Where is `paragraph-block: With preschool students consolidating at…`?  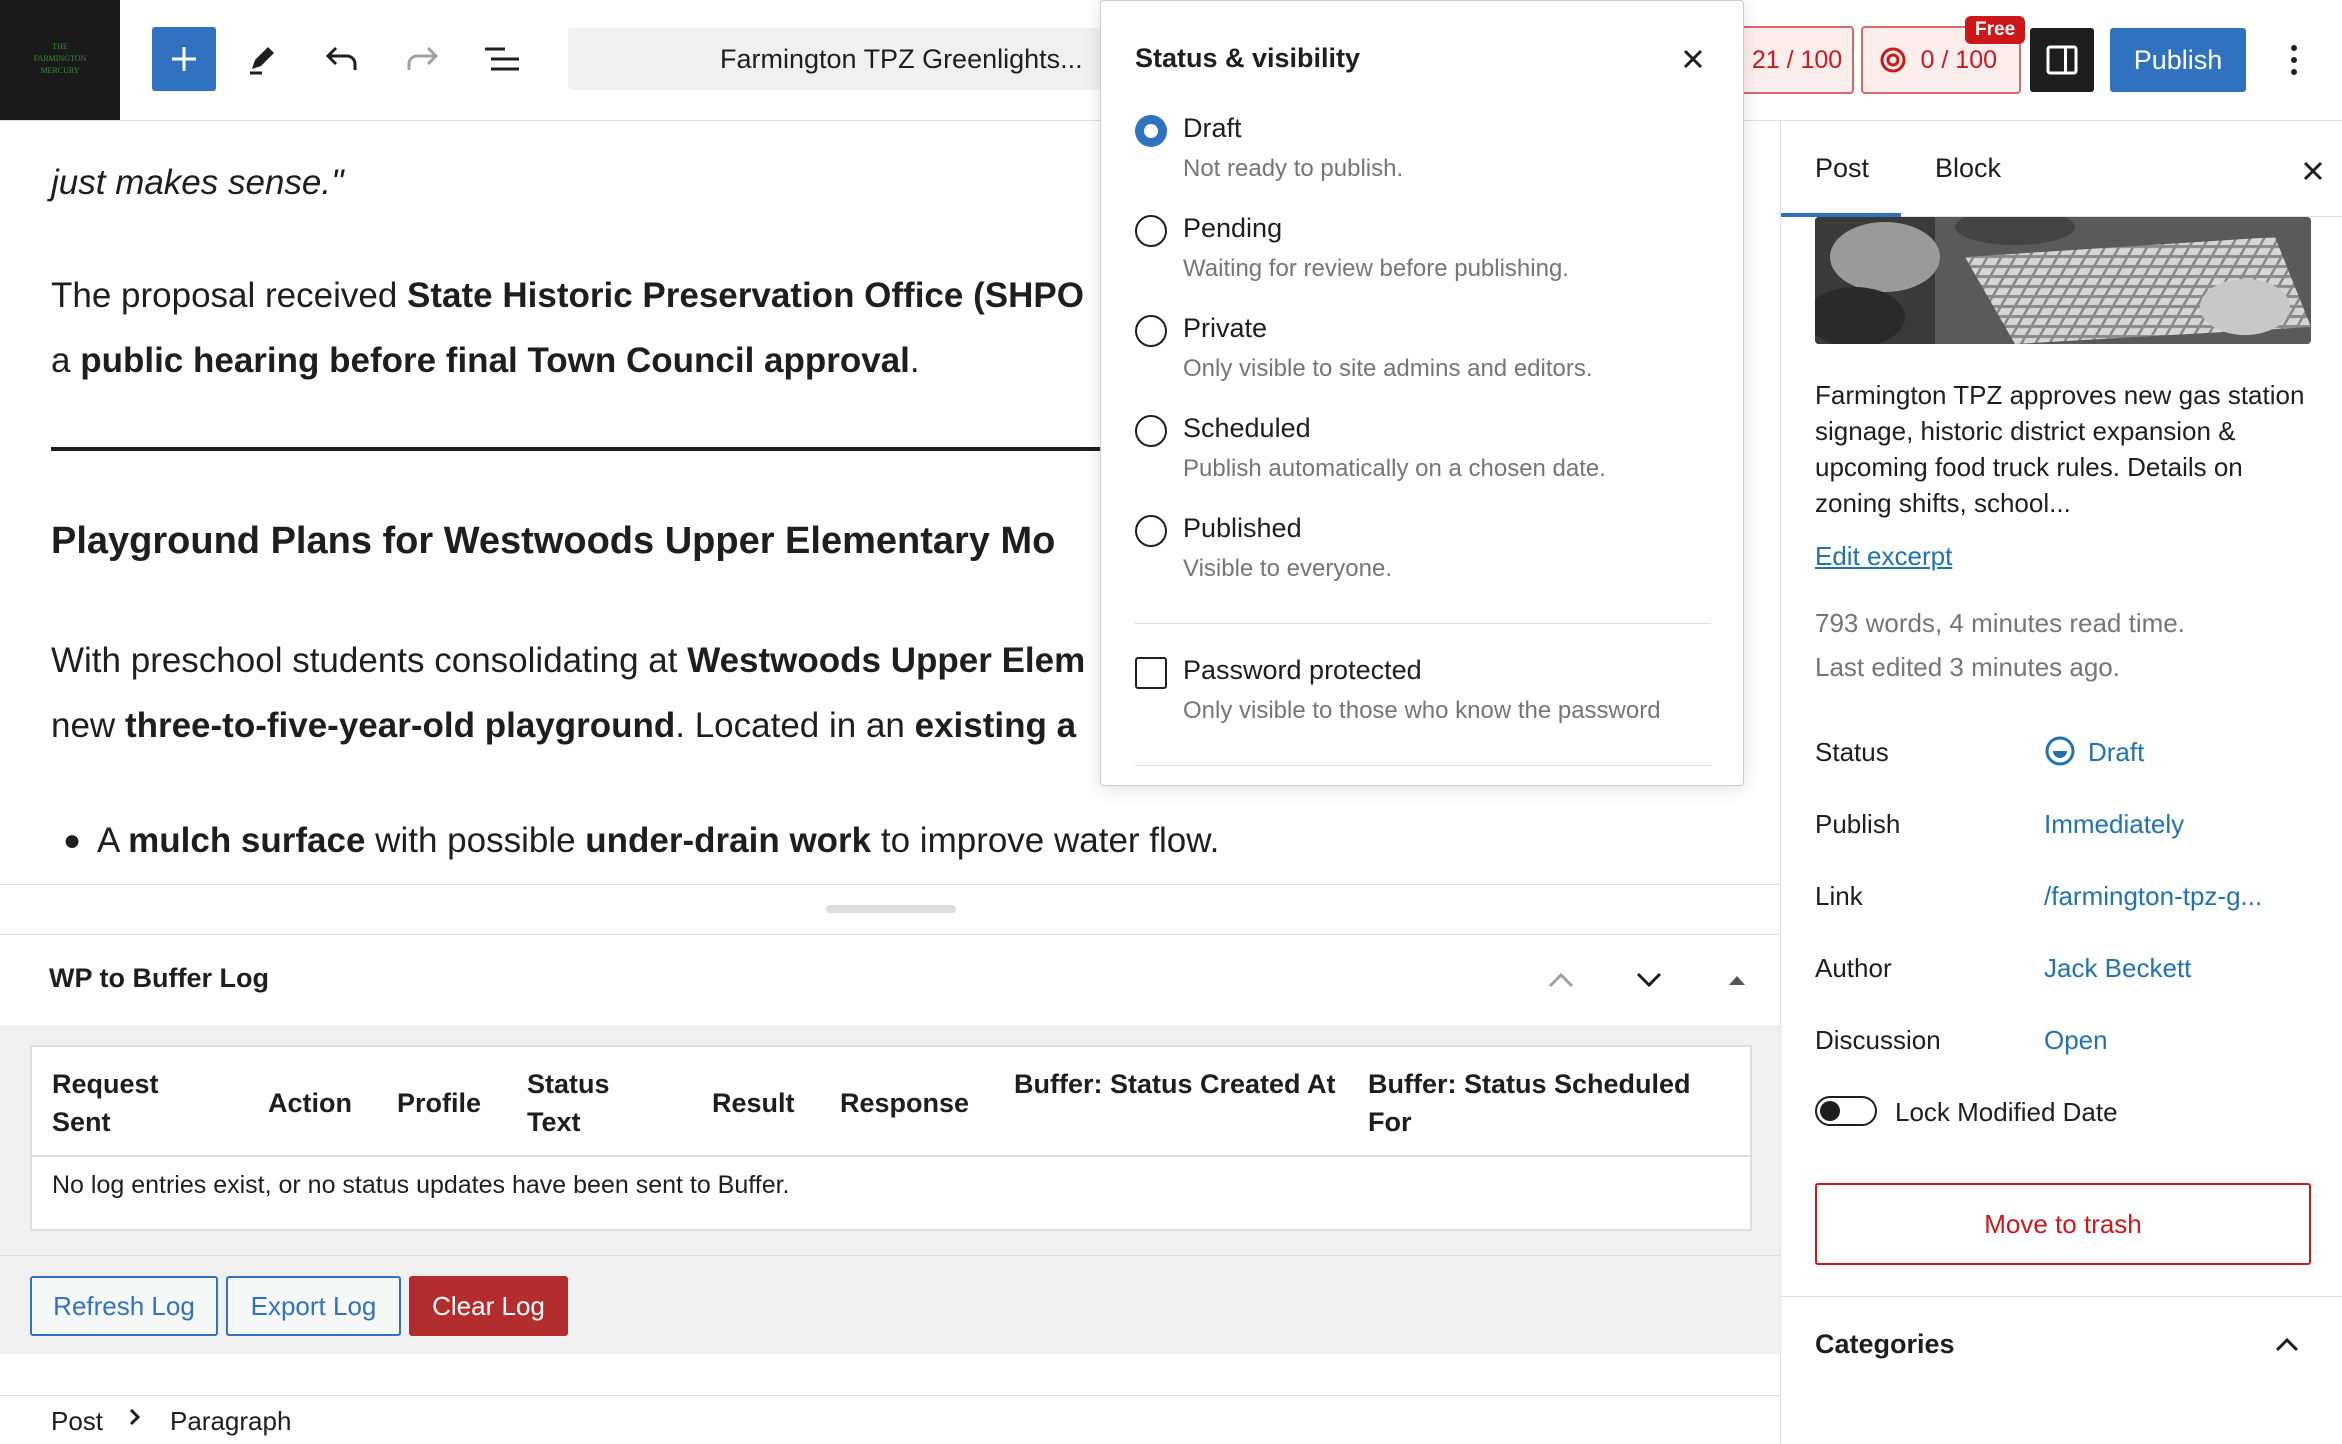
paragraph-block: With preschool students consolidating at… is located at coordinates (568, 660).